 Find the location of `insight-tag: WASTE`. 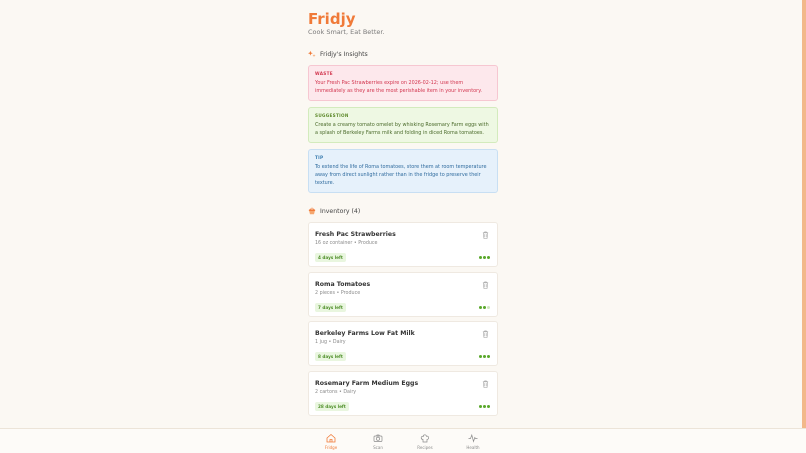

insight-tag: WASTE is located at coordinates (324, 73).